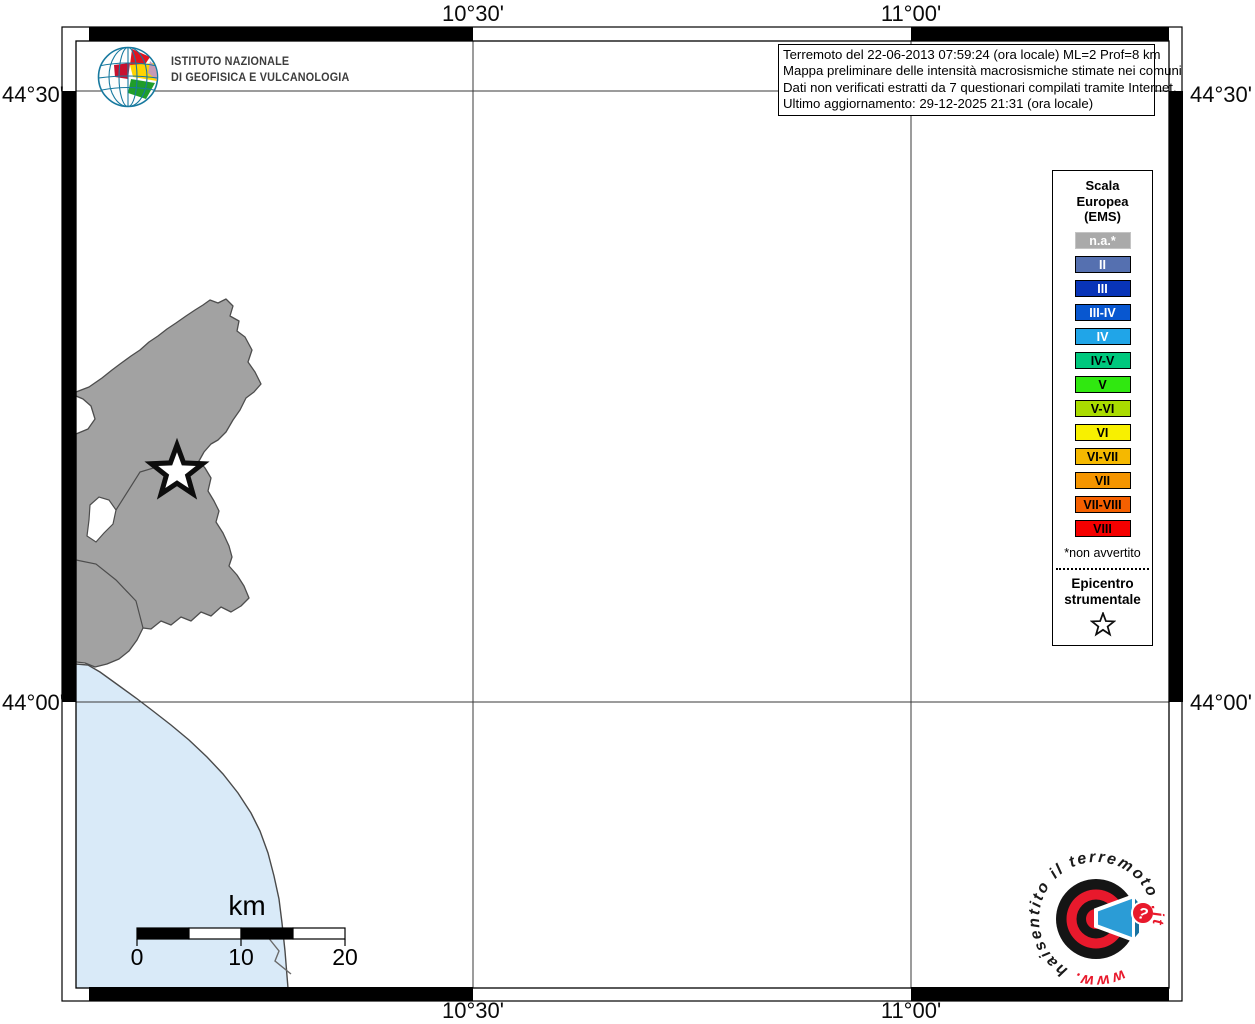 This screenshot has height=1024, width=1255. I want to click on axis-label-bottom-left: 10°30', so click(473, 1010).